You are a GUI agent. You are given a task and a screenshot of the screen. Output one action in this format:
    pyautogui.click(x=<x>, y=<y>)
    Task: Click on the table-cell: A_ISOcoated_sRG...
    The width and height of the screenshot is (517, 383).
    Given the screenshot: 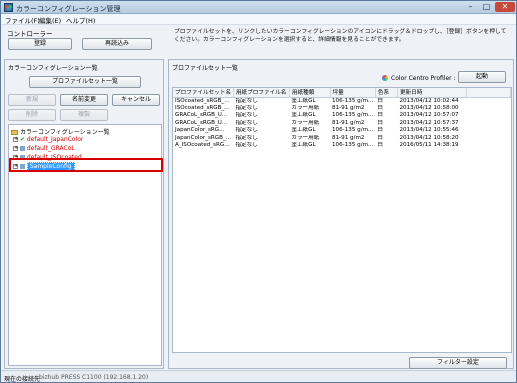 What is the action you would take?
    pyautogui.click(x=202, y=144)
    